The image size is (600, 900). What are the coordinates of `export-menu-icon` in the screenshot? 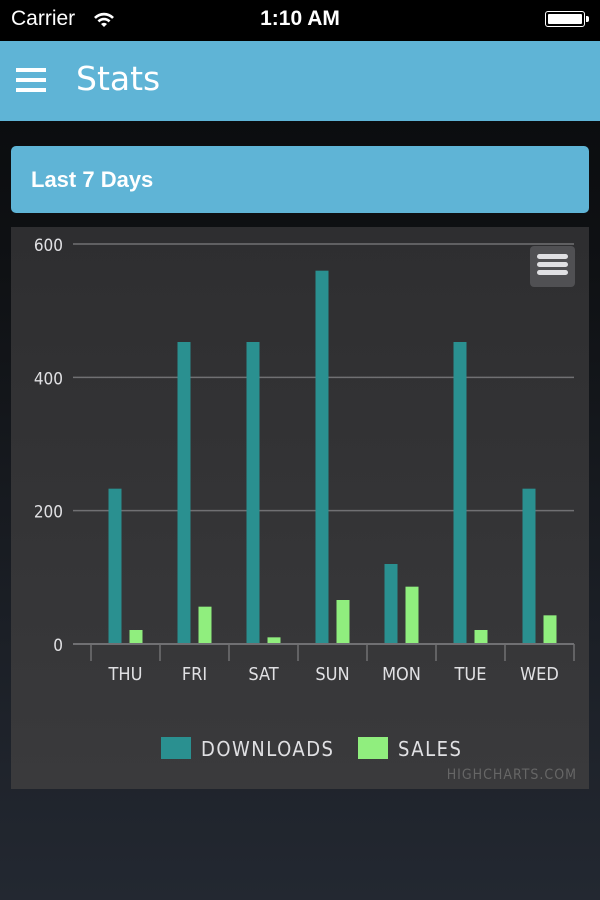 It's located at (552, 264).